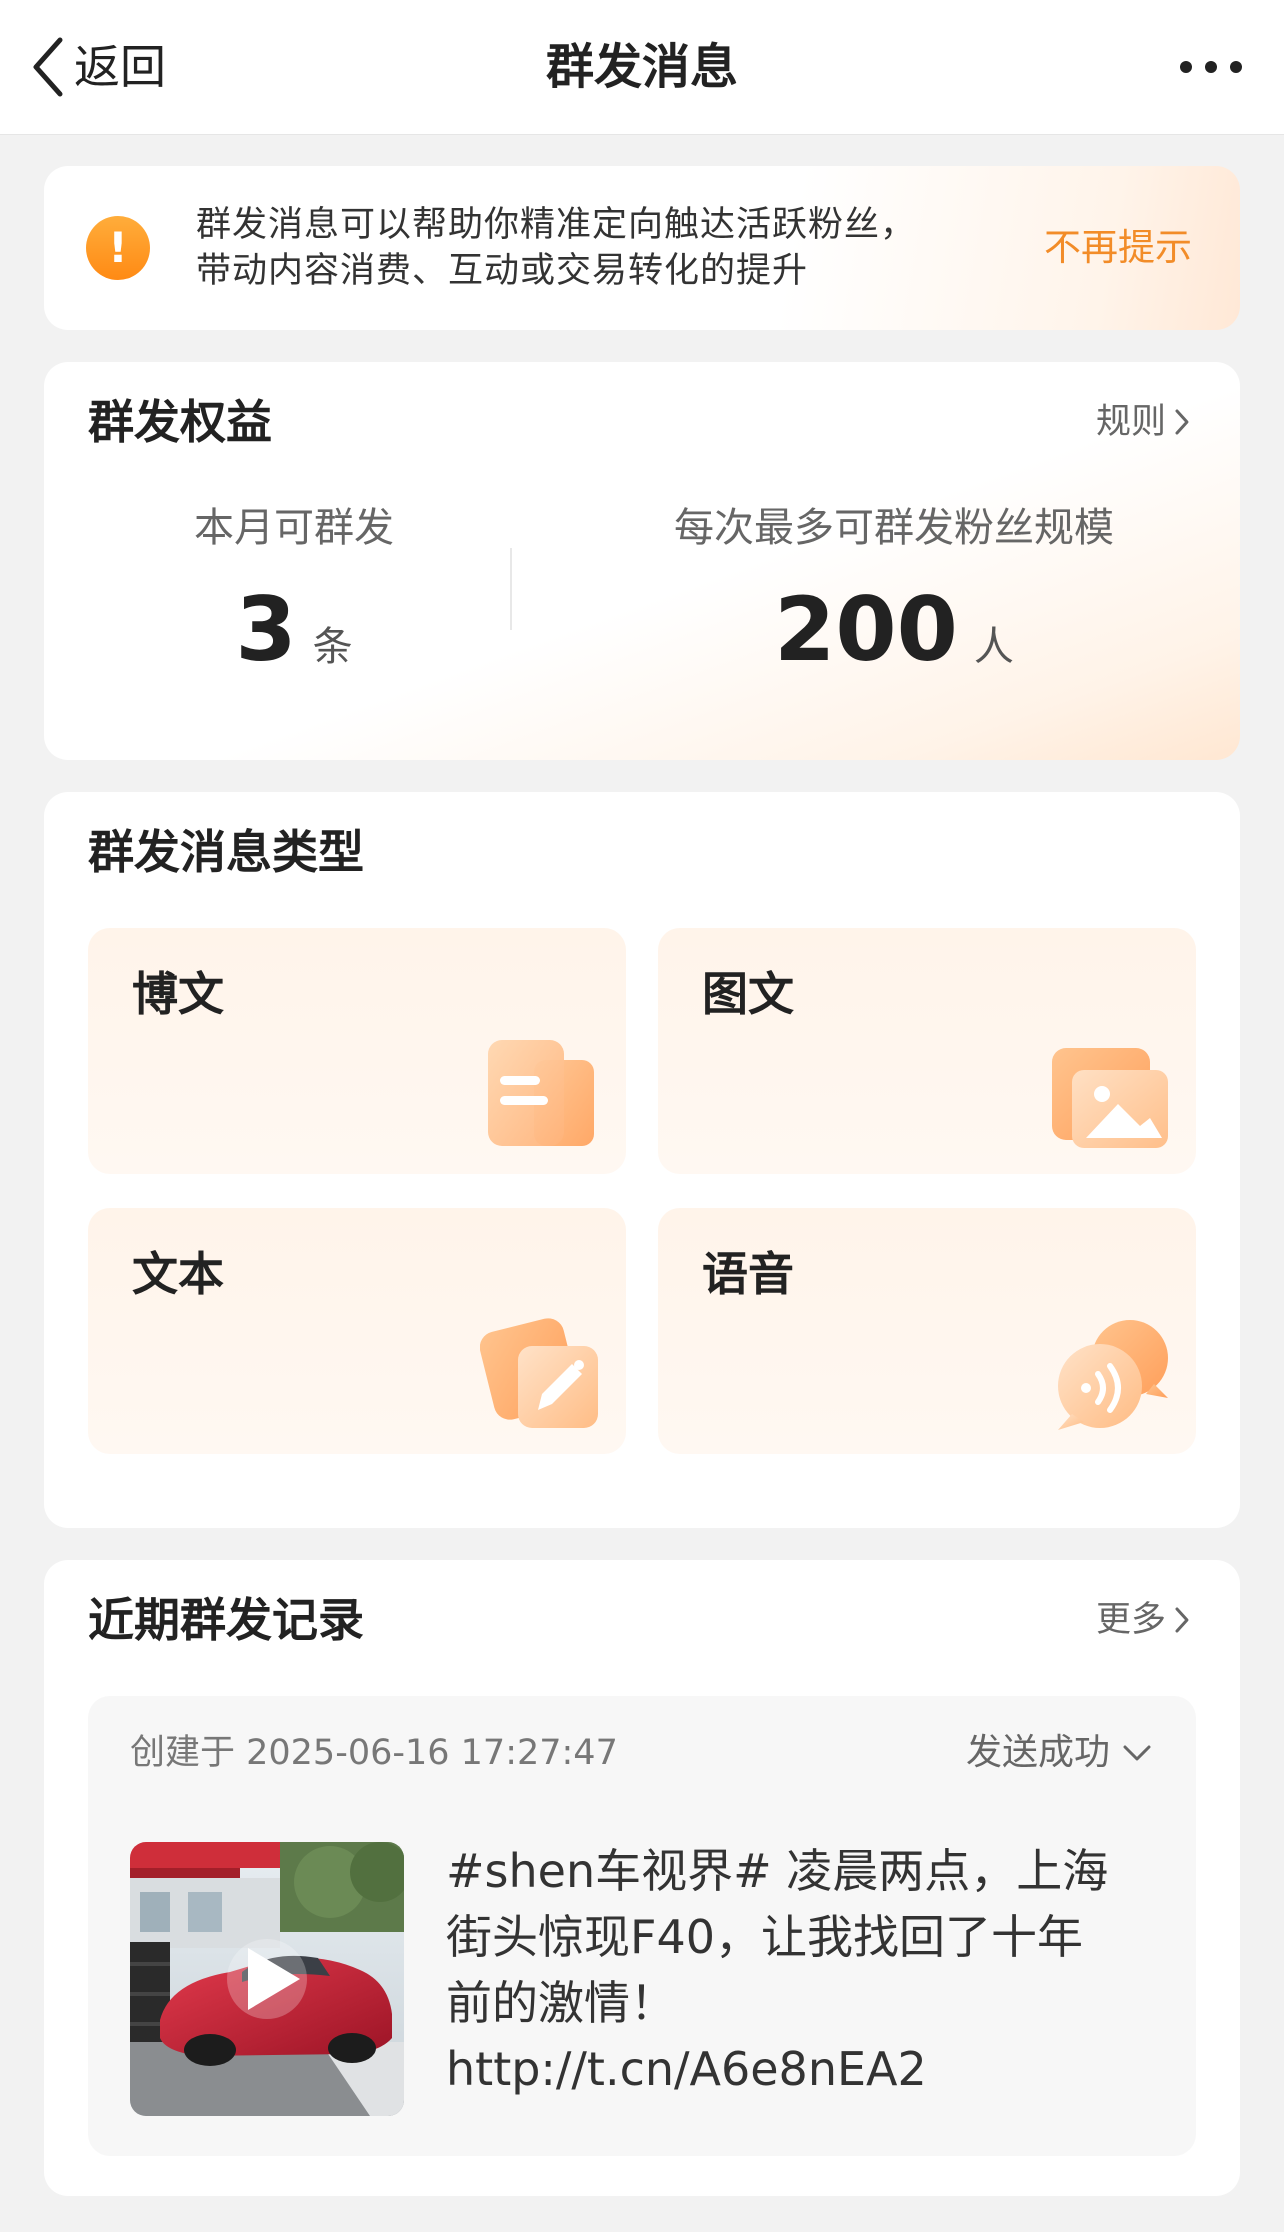  What do you see at coordinates (1113, 1375) in the screenshot?
I see `voice-icon` at bounding box center [1113, 1375].